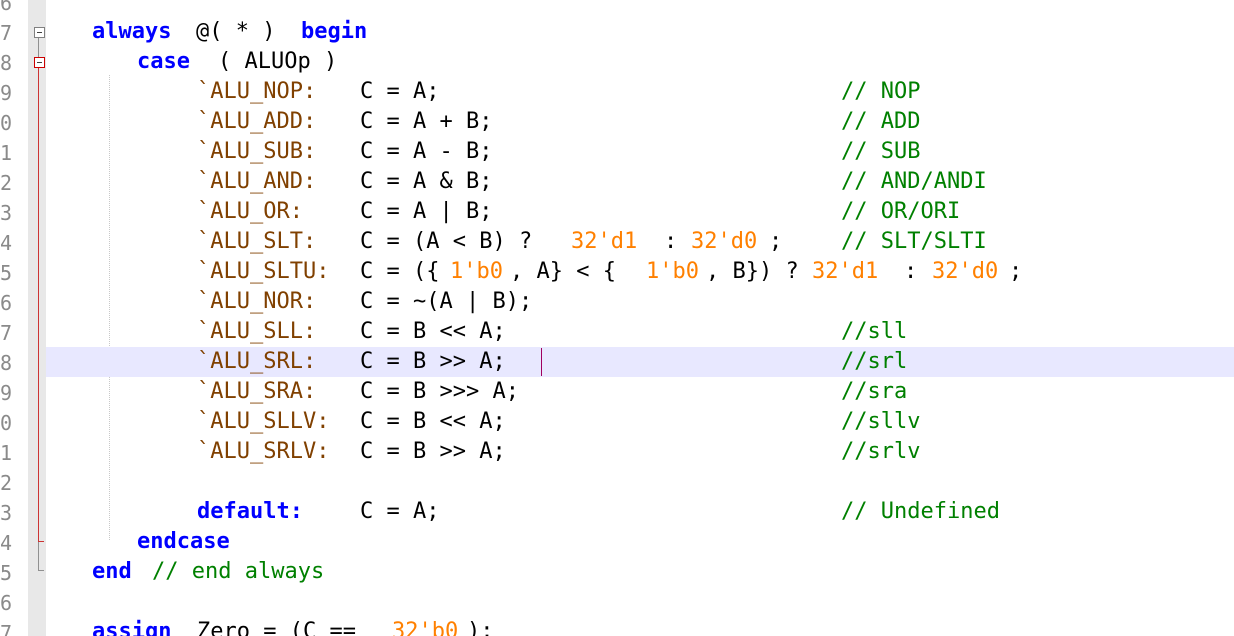  Describe the element at coordinates (480, 627) in the screenshot. I see `statement: );` at that location.